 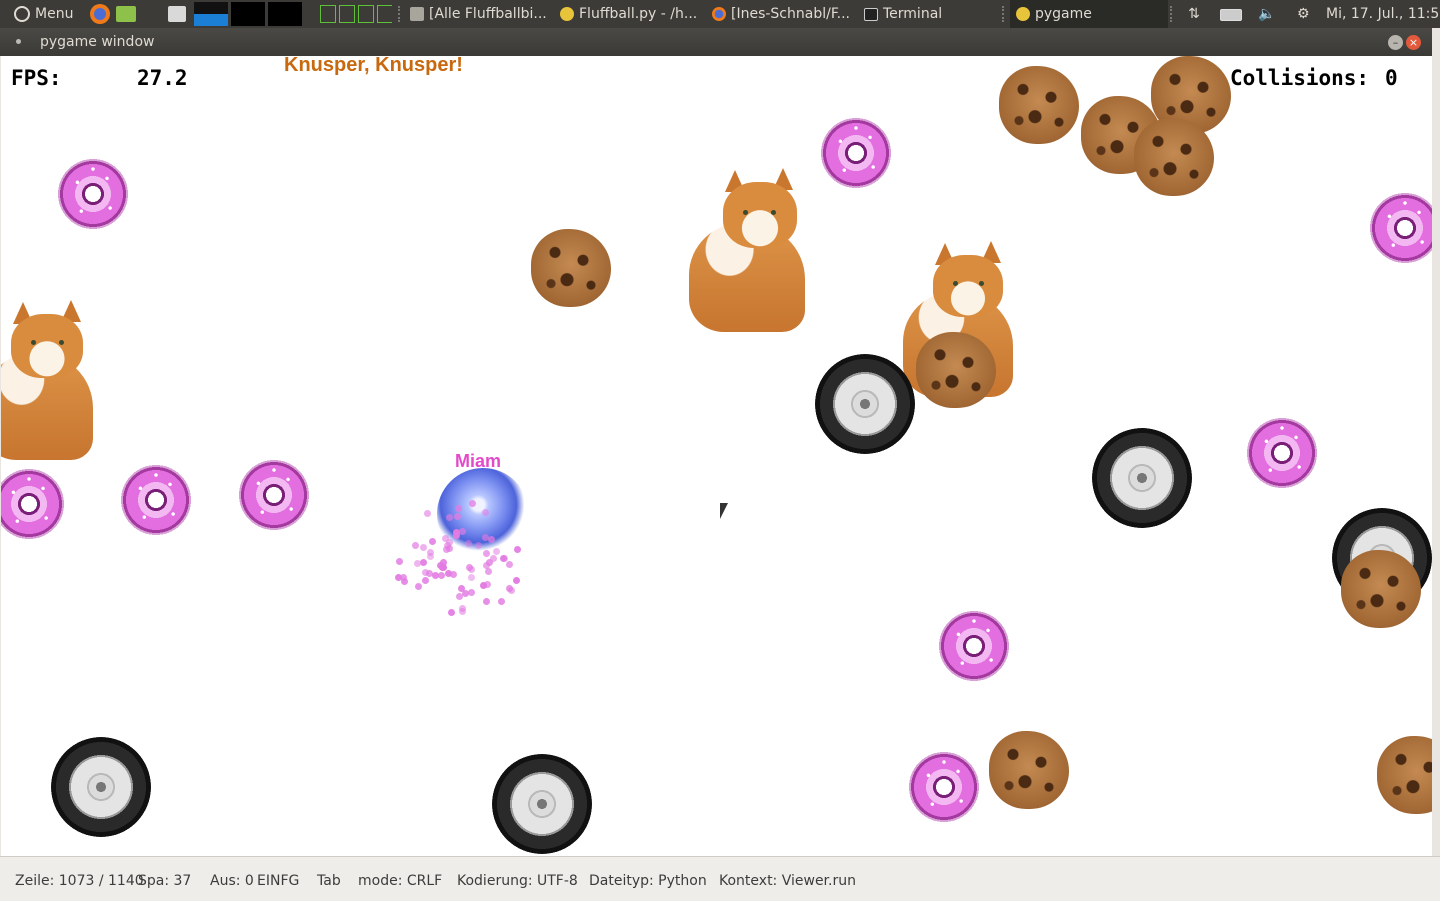 What do you see at coordinates (97, 42) in the screenshot?
I see `window-title: pygame window` at bounding box center [97, 42].